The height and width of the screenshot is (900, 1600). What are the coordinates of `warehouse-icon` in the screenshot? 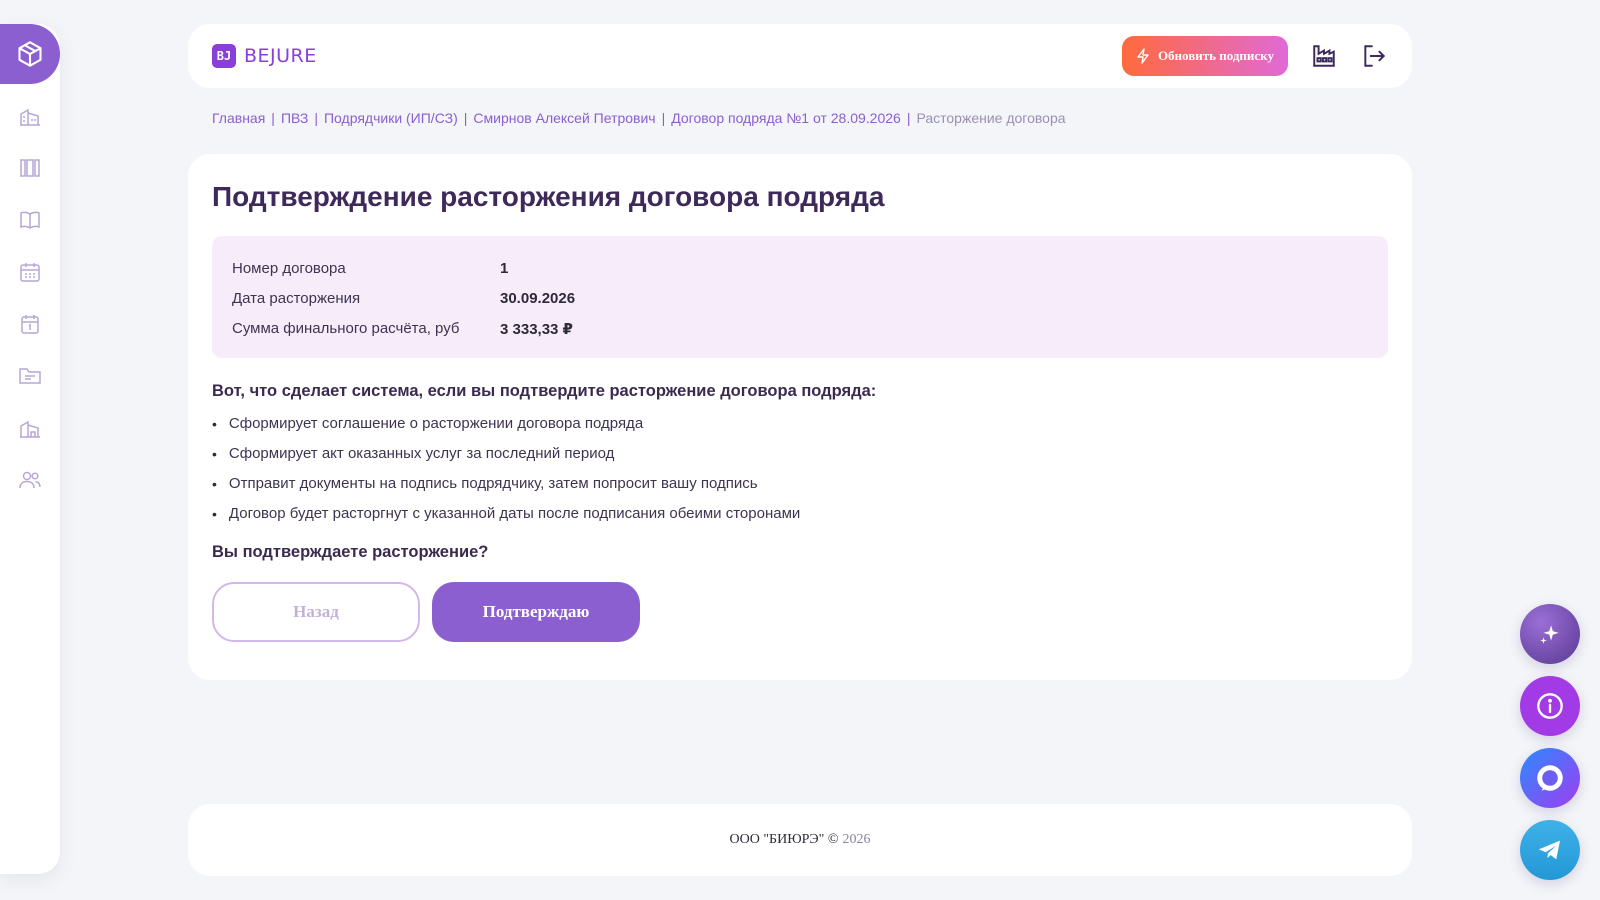 It's located at (30, 429).